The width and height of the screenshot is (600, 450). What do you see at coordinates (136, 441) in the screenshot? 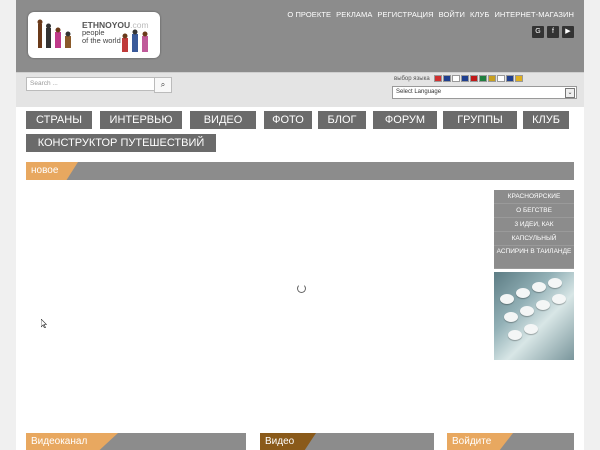
I see `section-header-video-channel: Видеоканал` at bounding box center [136, 441].